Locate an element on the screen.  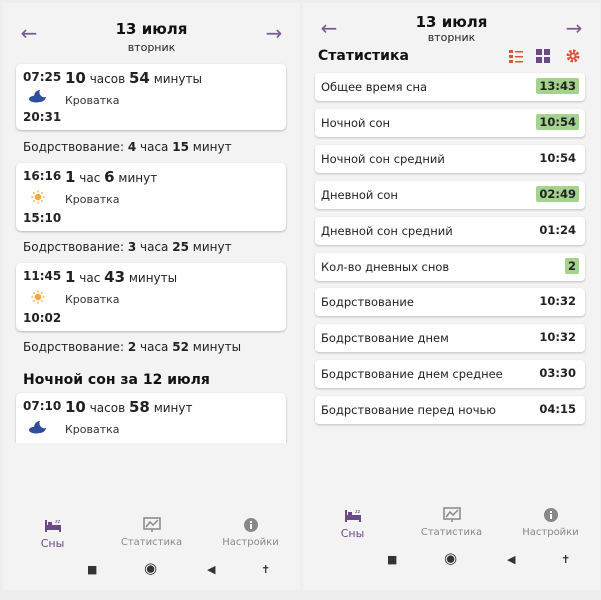
stat-label: Общее время сна is located at coordinates (374, 87).